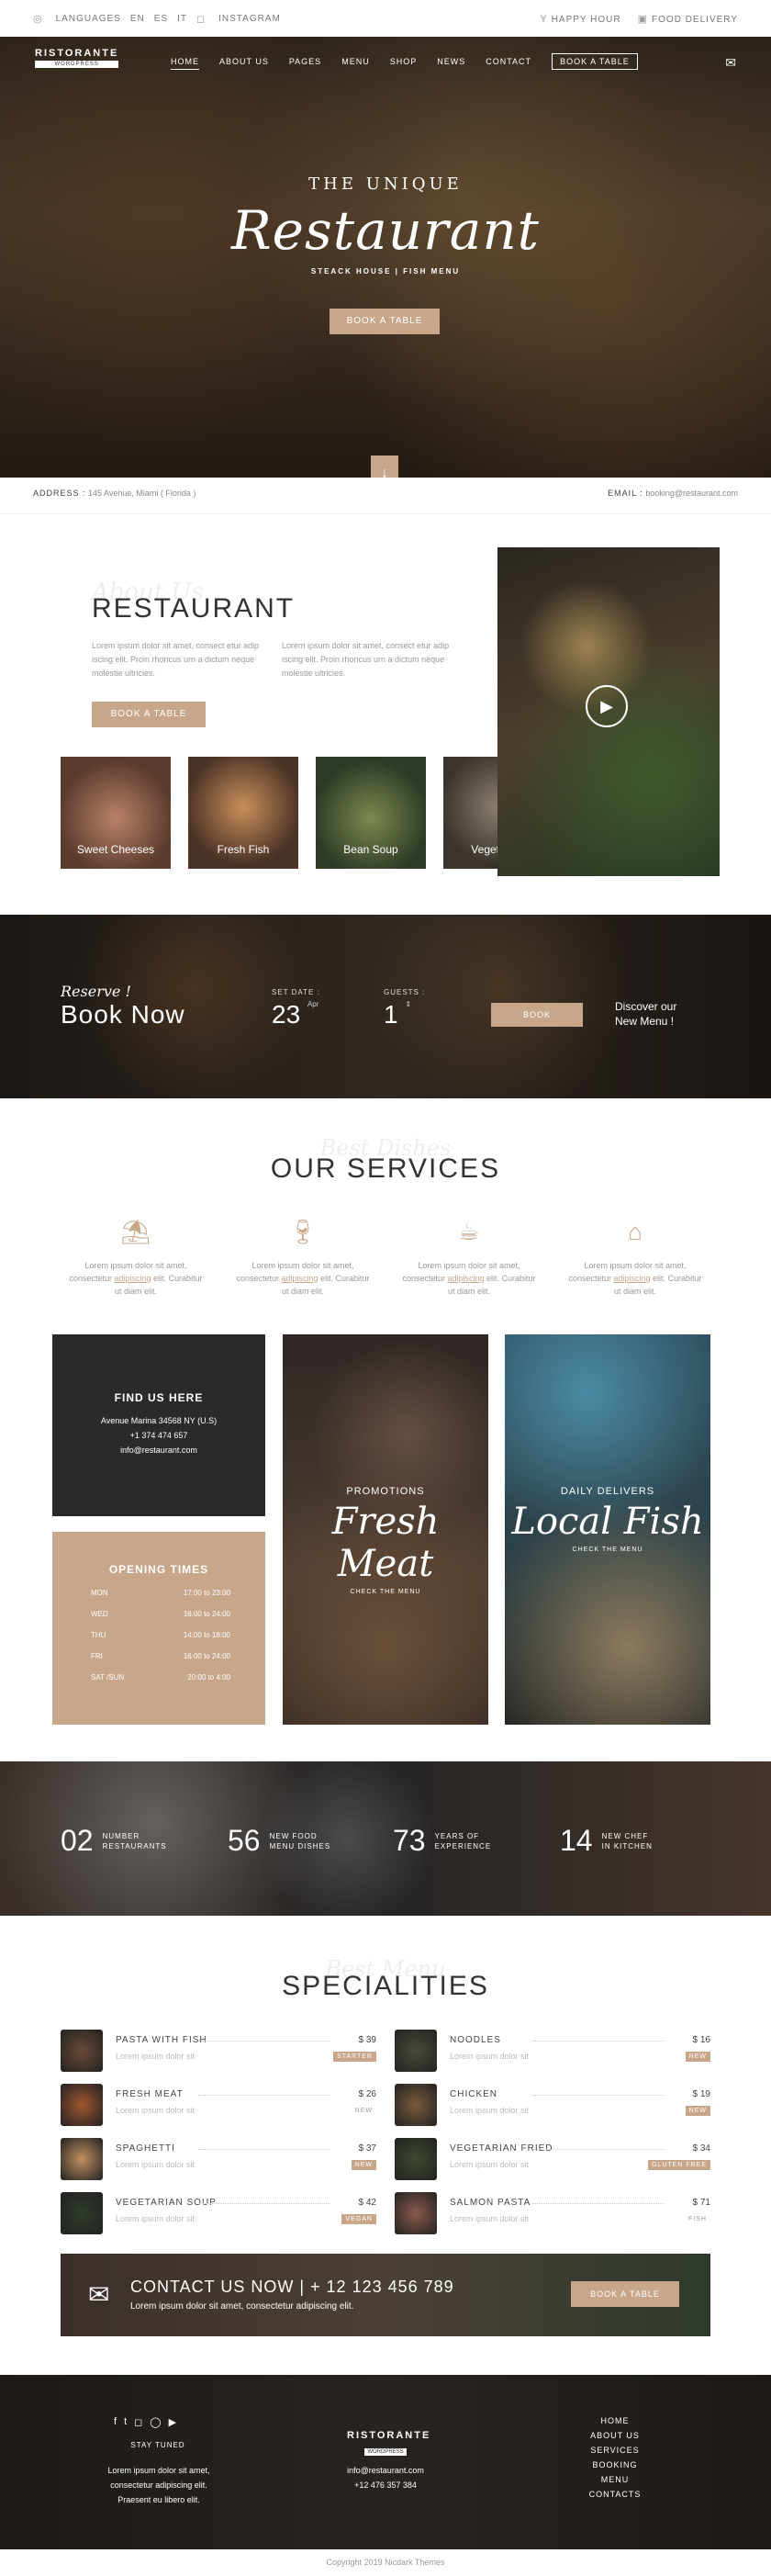 The height and width of the screenshot is (2576, 771). I want to click on nav-item-home: HOME, so click(185, 63).